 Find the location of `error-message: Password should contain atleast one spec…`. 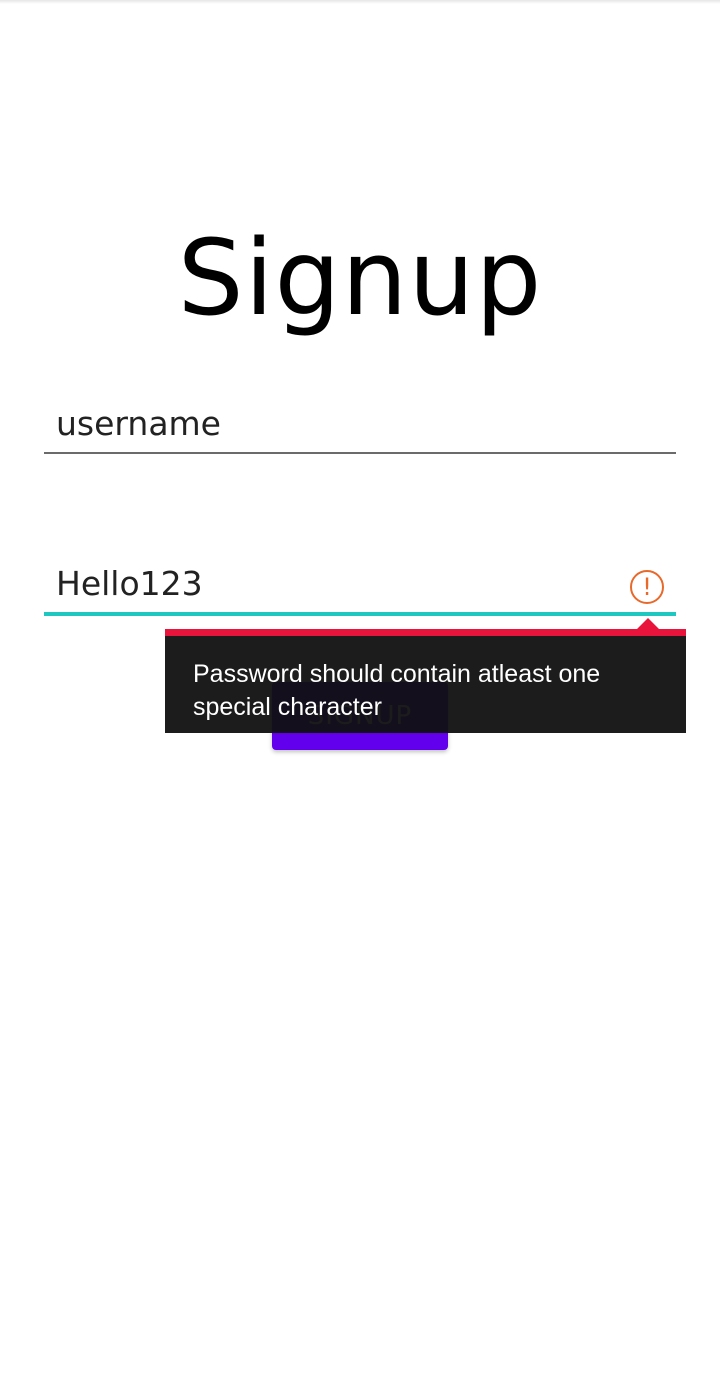

error-message: Password should contain atleast one spec… is located at coordinates (397, 690).